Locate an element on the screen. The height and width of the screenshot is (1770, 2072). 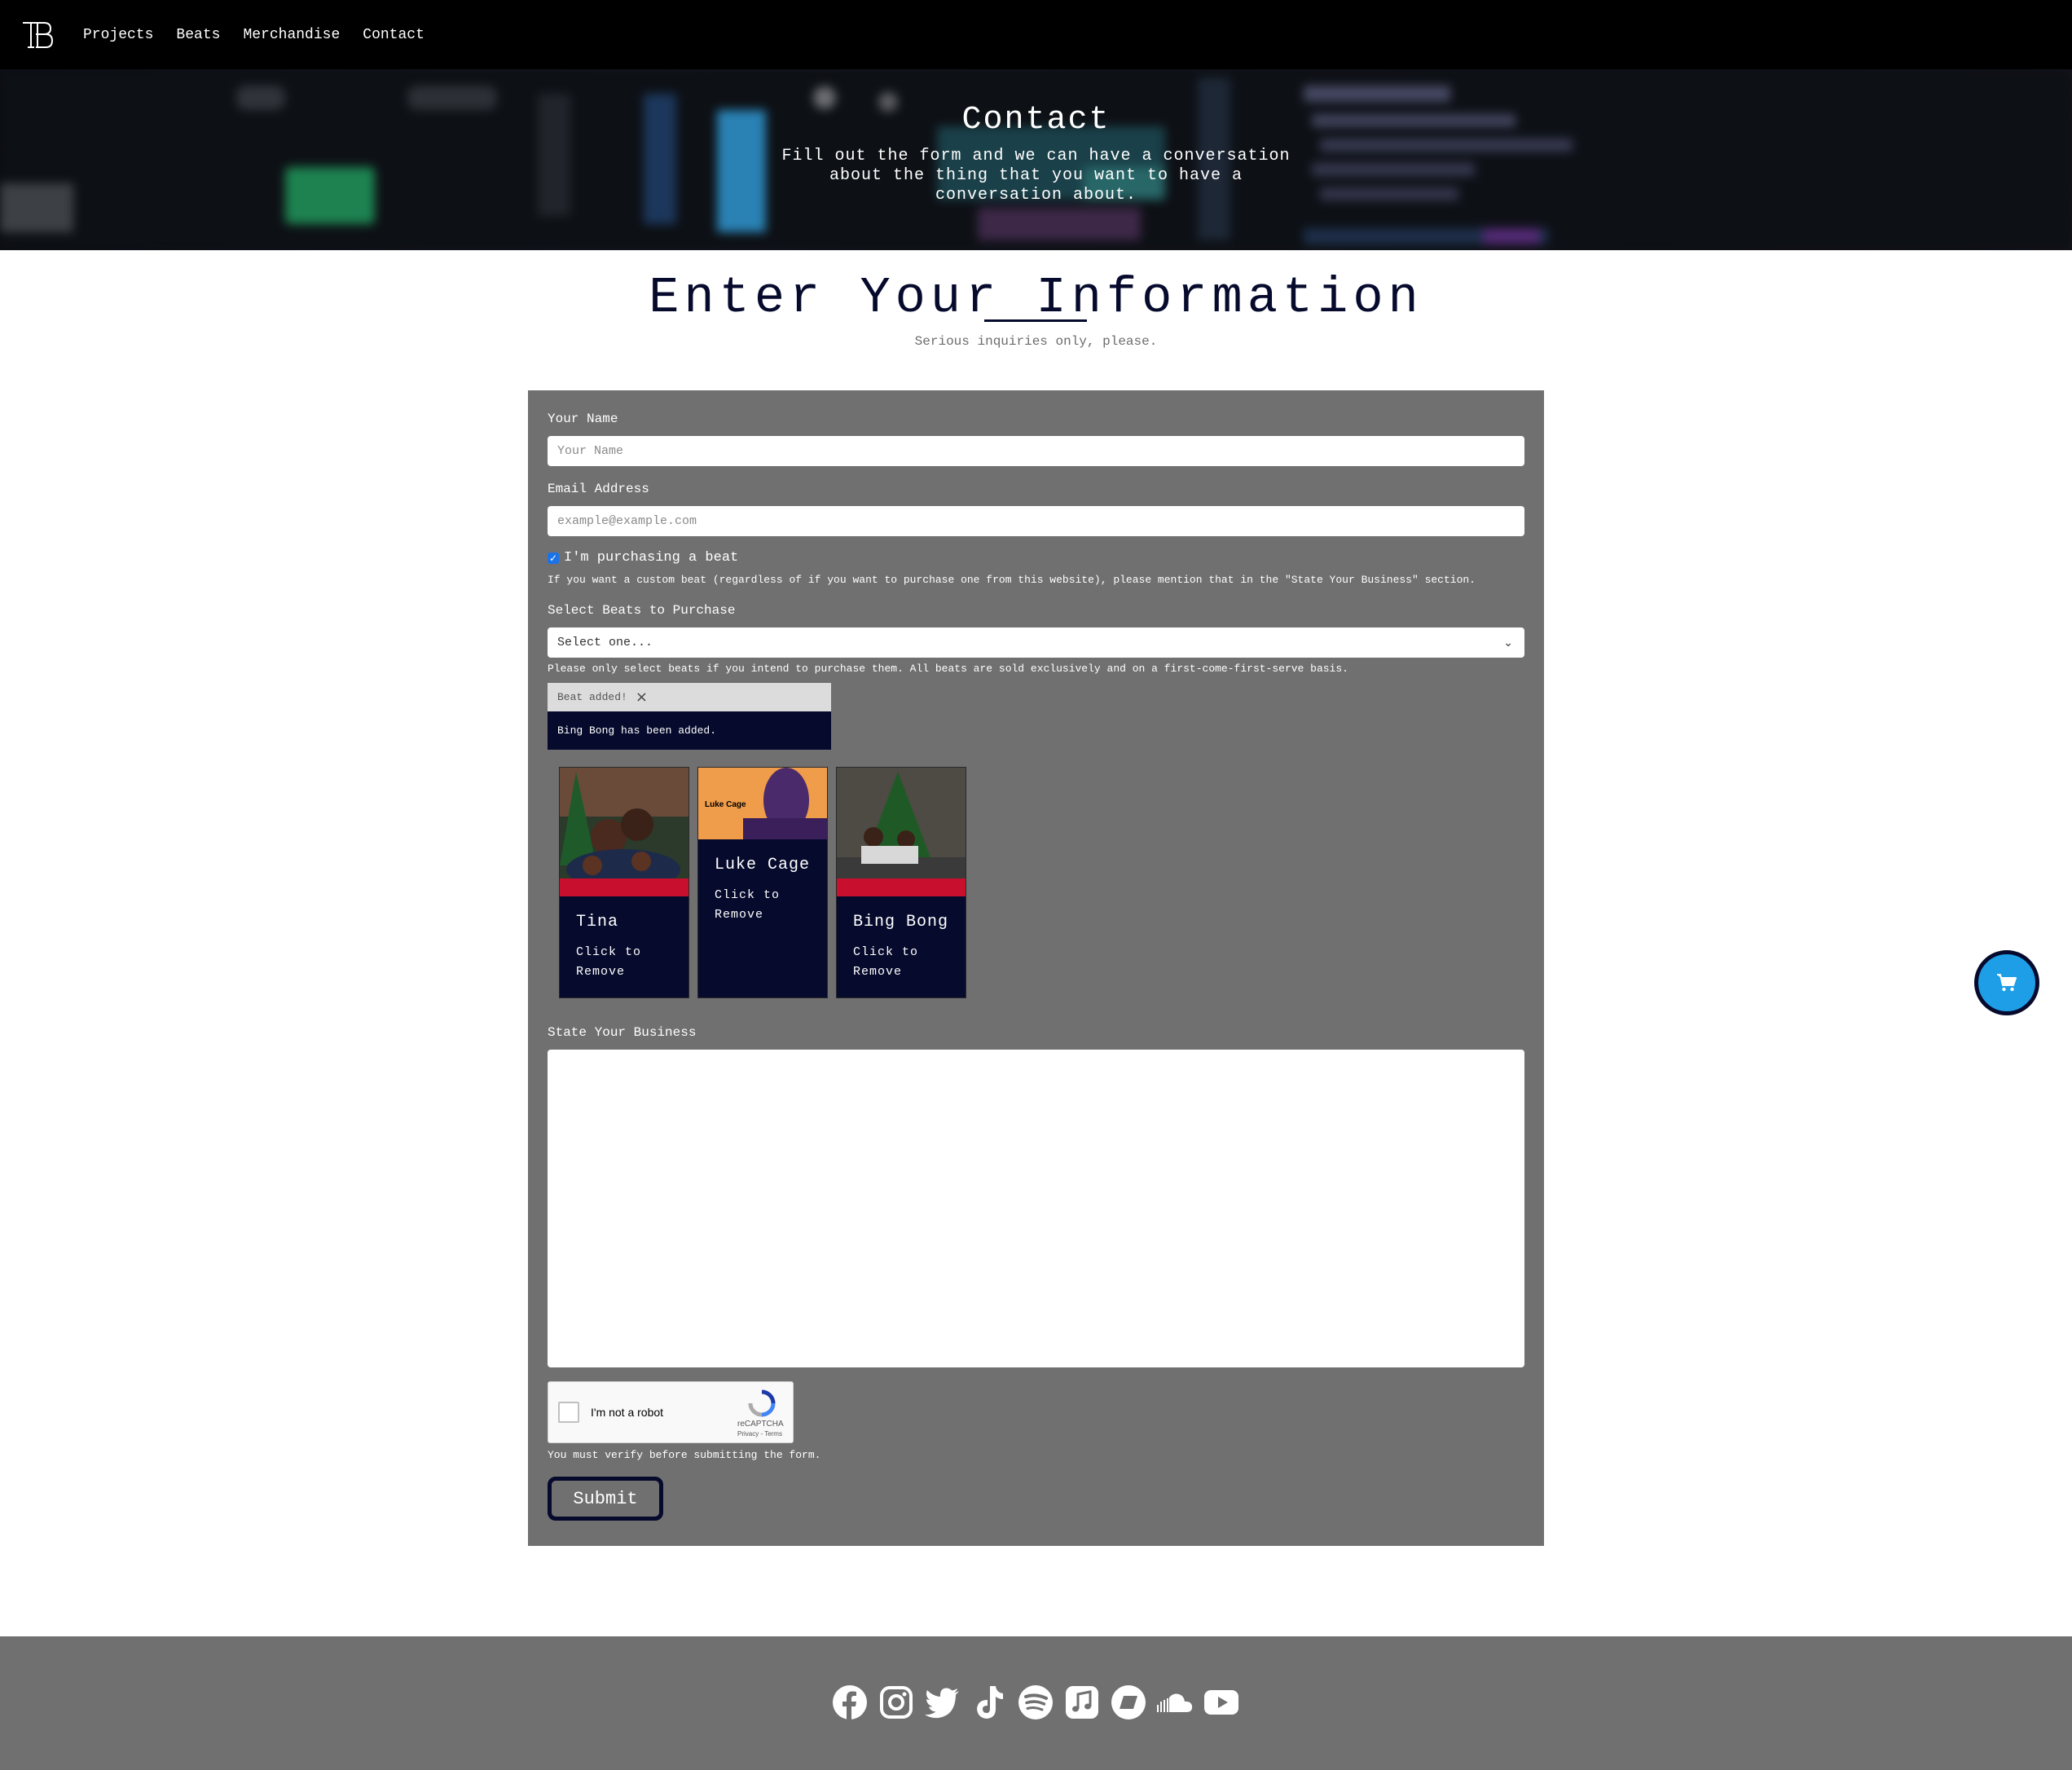
twitter-icon is located at coordinates (942, 1702).